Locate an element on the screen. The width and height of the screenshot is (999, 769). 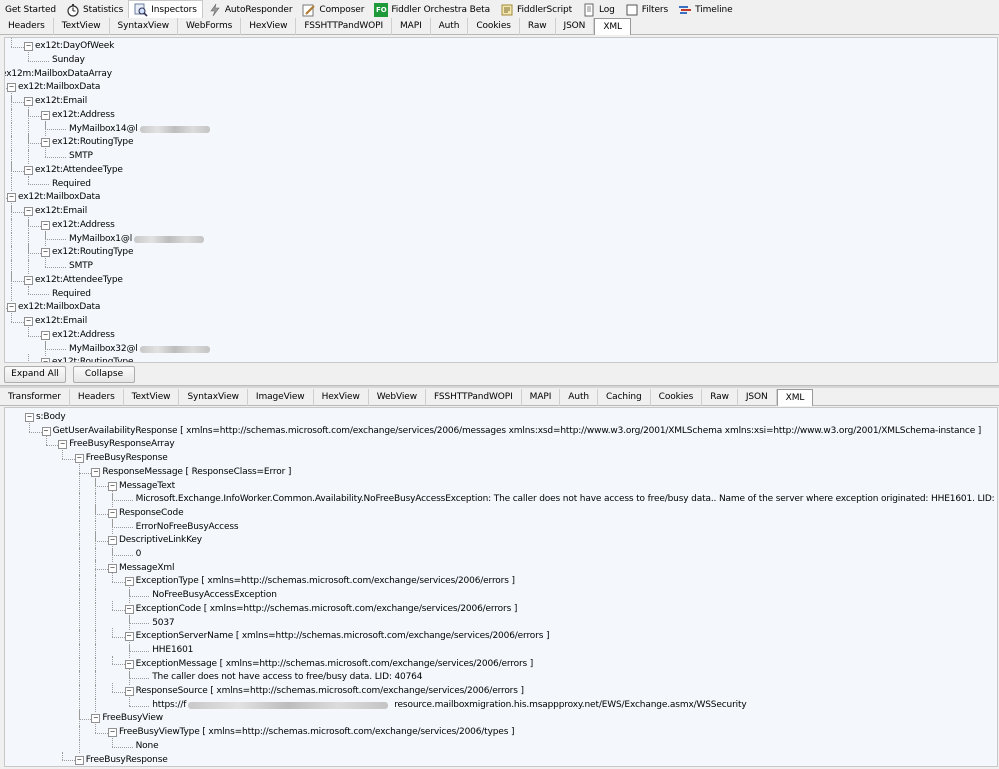
xml-text-node: HHE1601 is located at coordinates (172, 650).